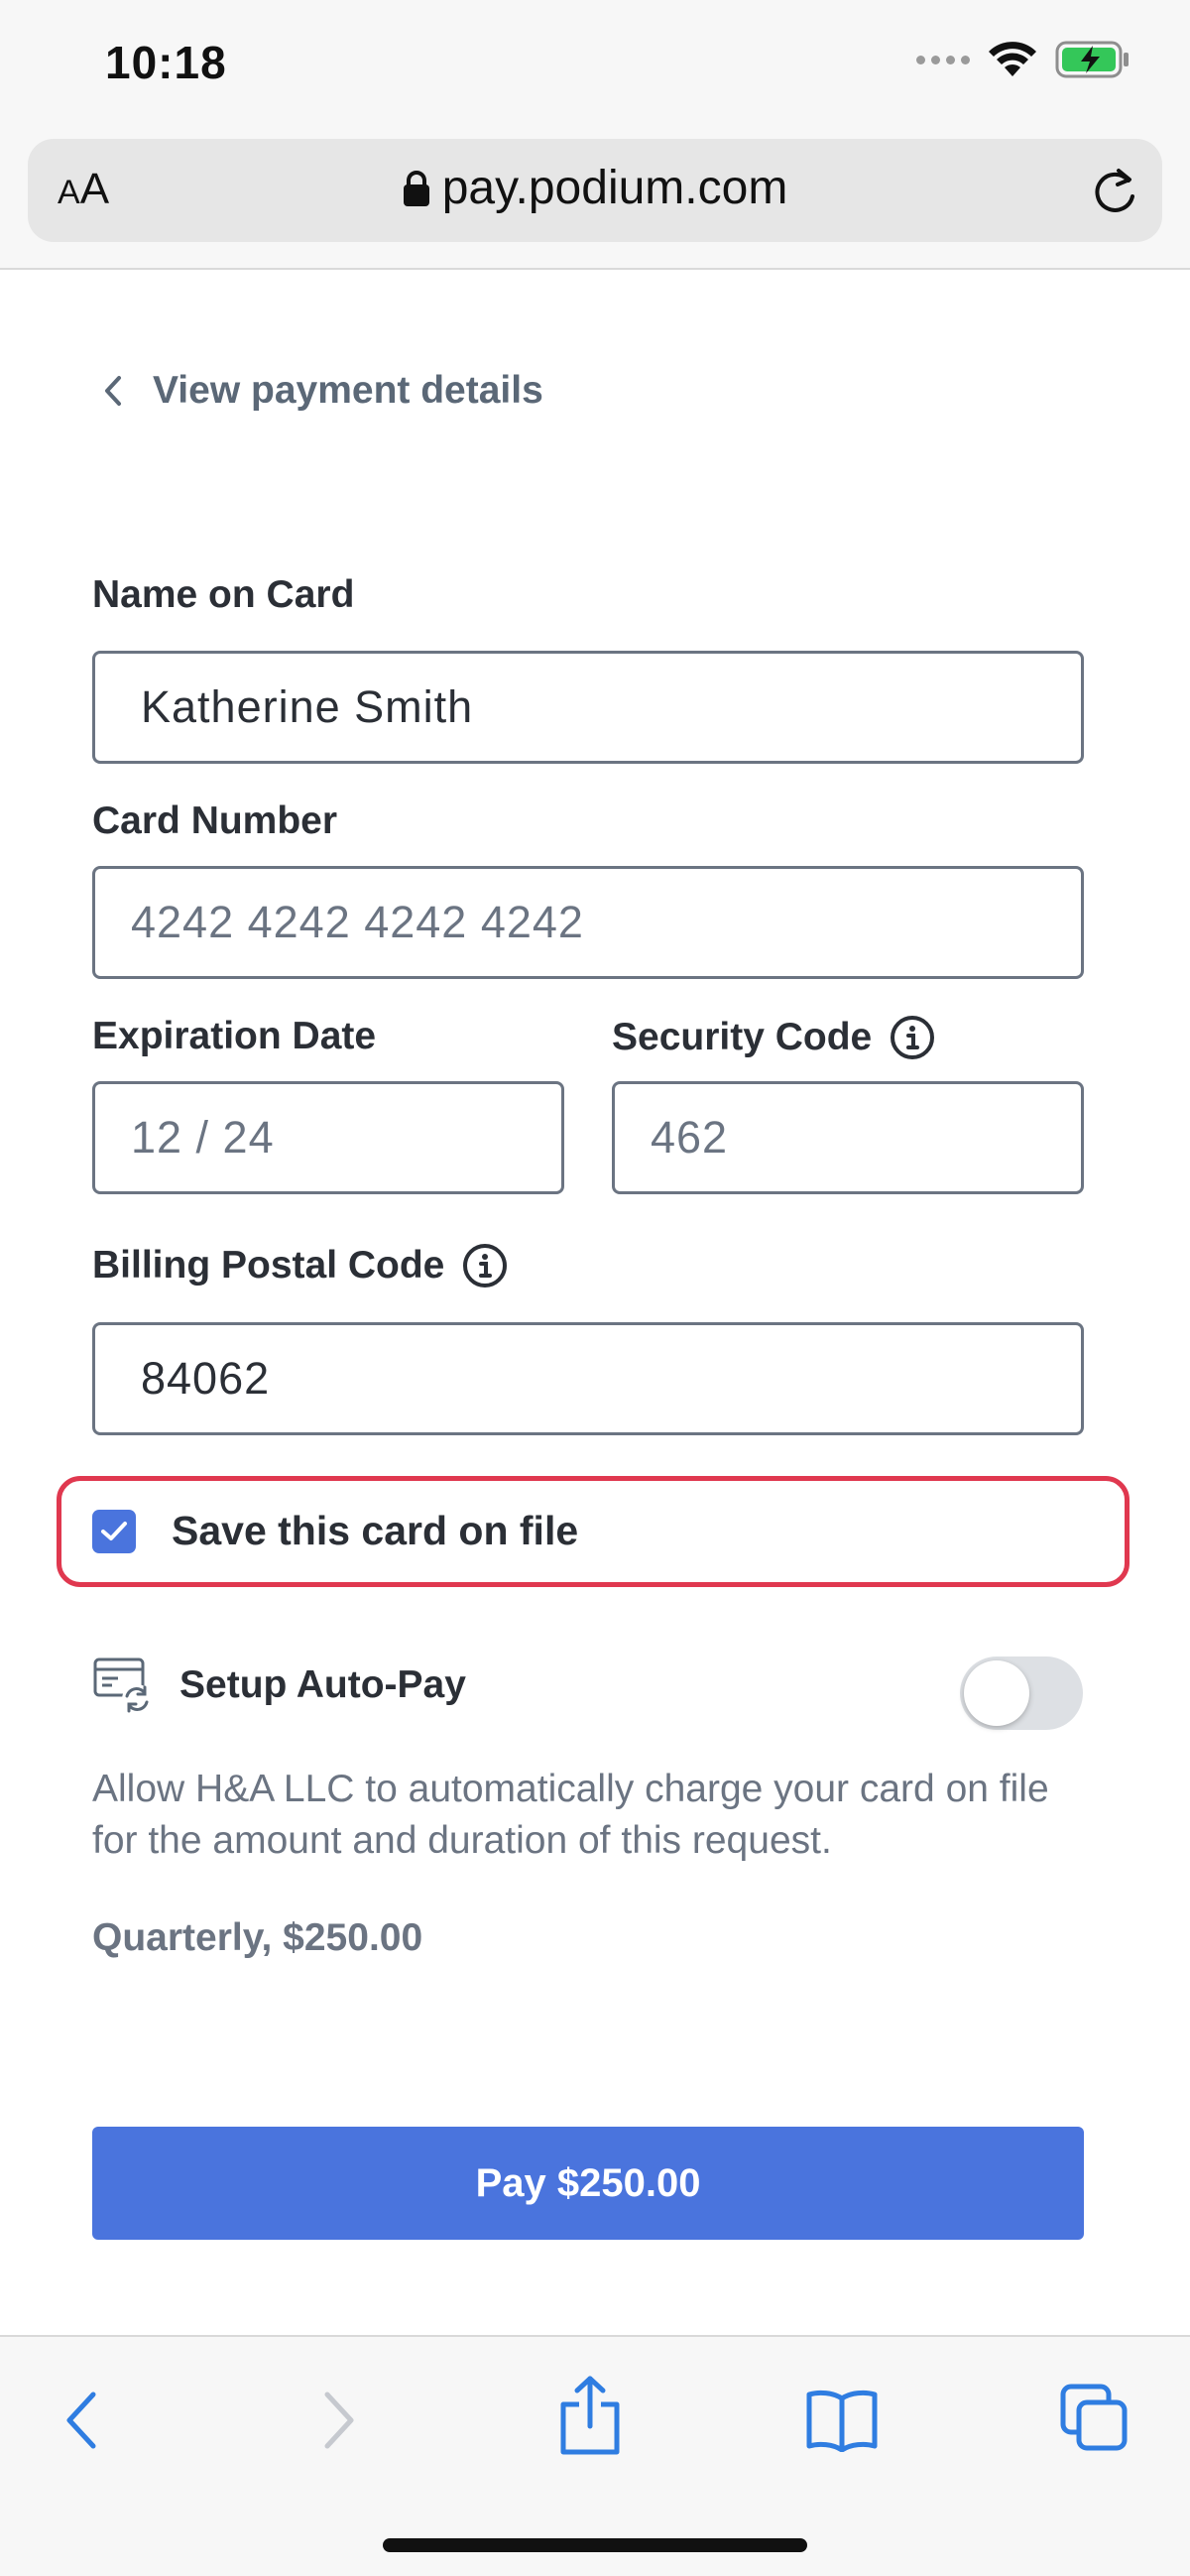 The height and width of the screenshot is (2576, 1190). What do you see at coordinates (300, 1265) in the screenshot?
I see `billing-postal-code-label: Billing Postal Code` at bounding box center [300, 1265].